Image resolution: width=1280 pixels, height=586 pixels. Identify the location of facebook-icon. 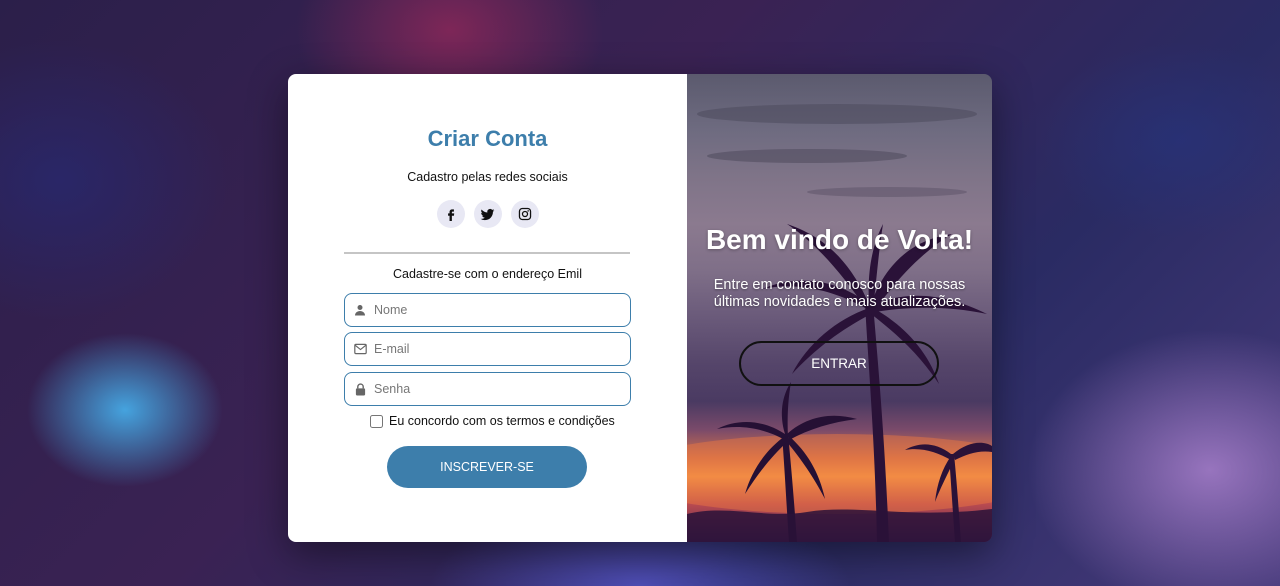
(450, 215).